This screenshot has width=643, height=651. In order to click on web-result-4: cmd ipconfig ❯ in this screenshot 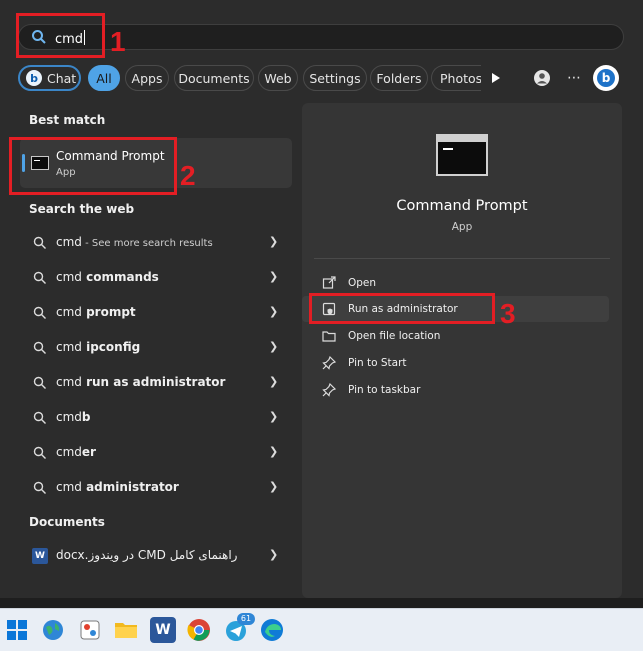, I will do `click(156, 348)`.